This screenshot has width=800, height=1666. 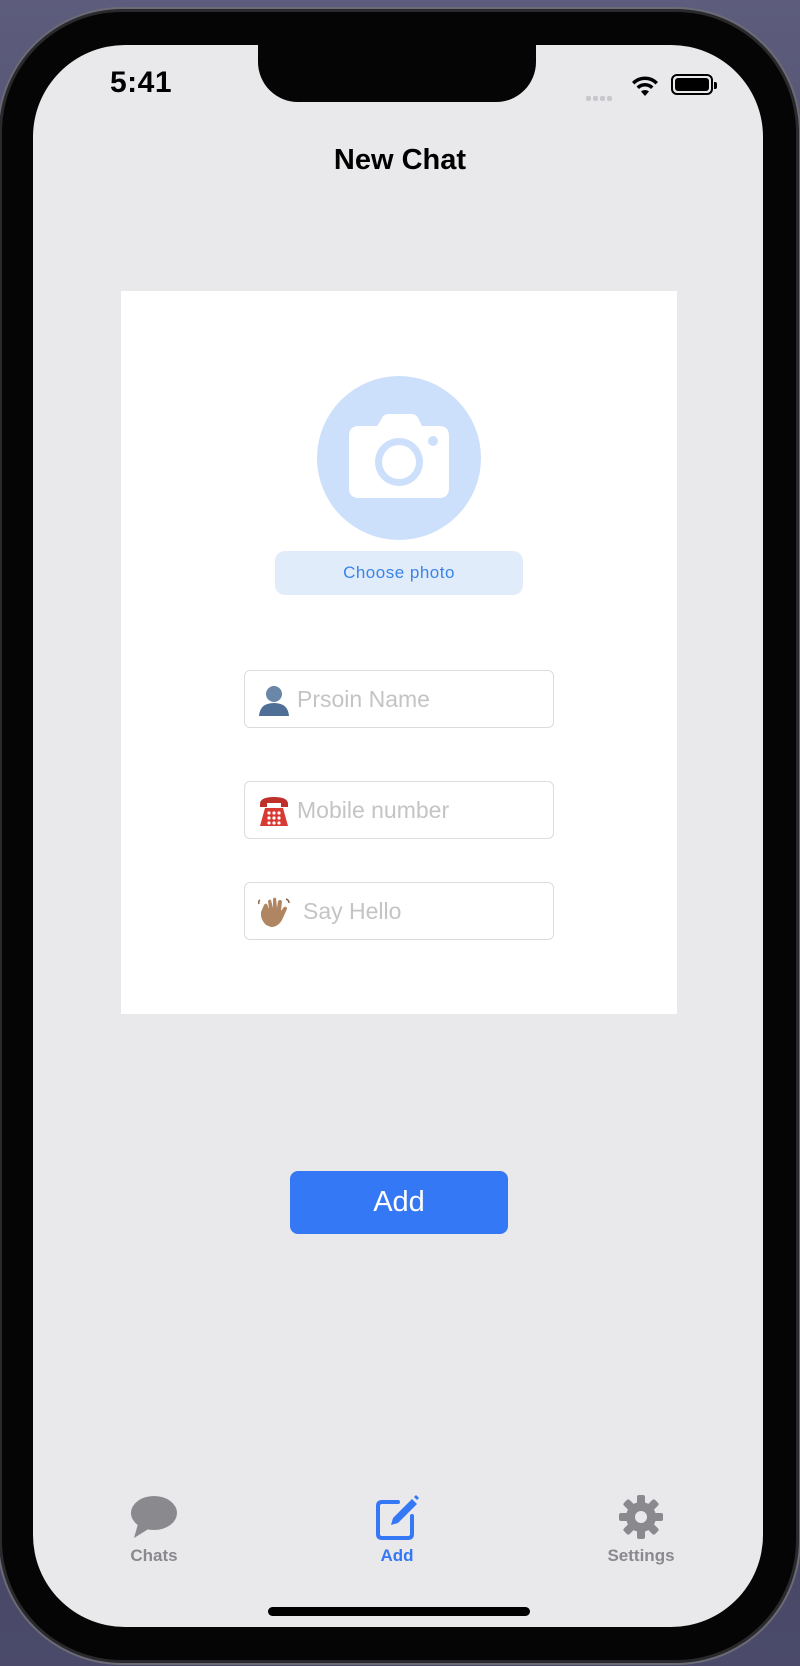 I want to click on bust-in-silhouette-icon, so click(x=274, y=701).